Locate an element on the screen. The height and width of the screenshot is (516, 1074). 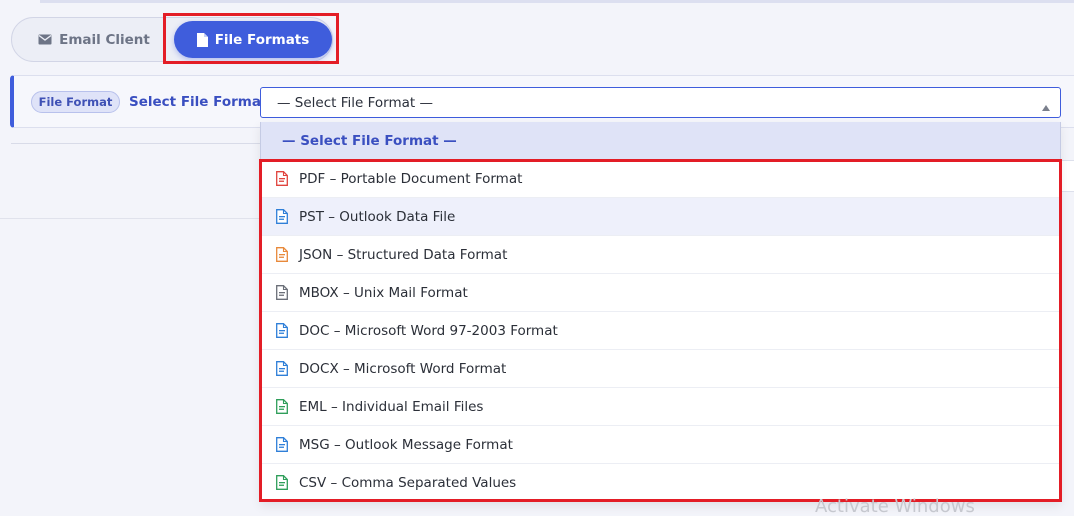
dropdown-placeholder-option: — Select File Format — is located at coordinates (660, 141).